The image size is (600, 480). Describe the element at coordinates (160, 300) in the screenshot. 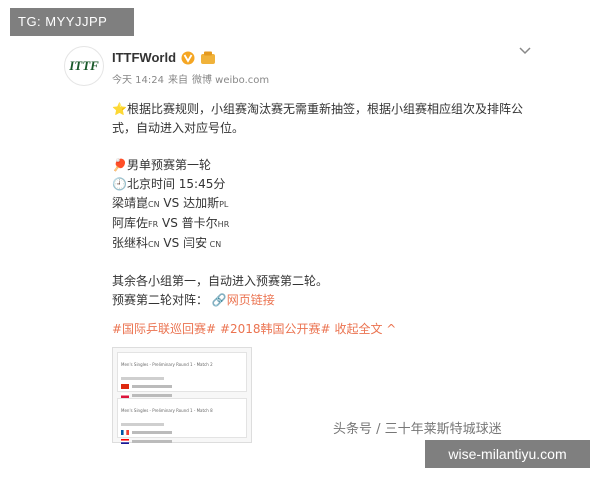

I see `round2-label: 预赛第二轮对阵：` at that location.